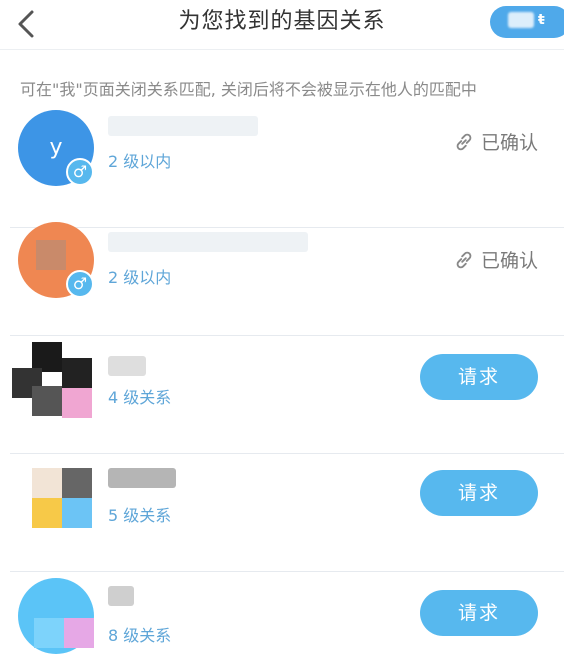 The width and height of the screenshot is (564, 654). What do you see at coordinates (541, 20) in the screenshot?
I see `pill-glyph: ŧ` at bounding box center [541, 20].